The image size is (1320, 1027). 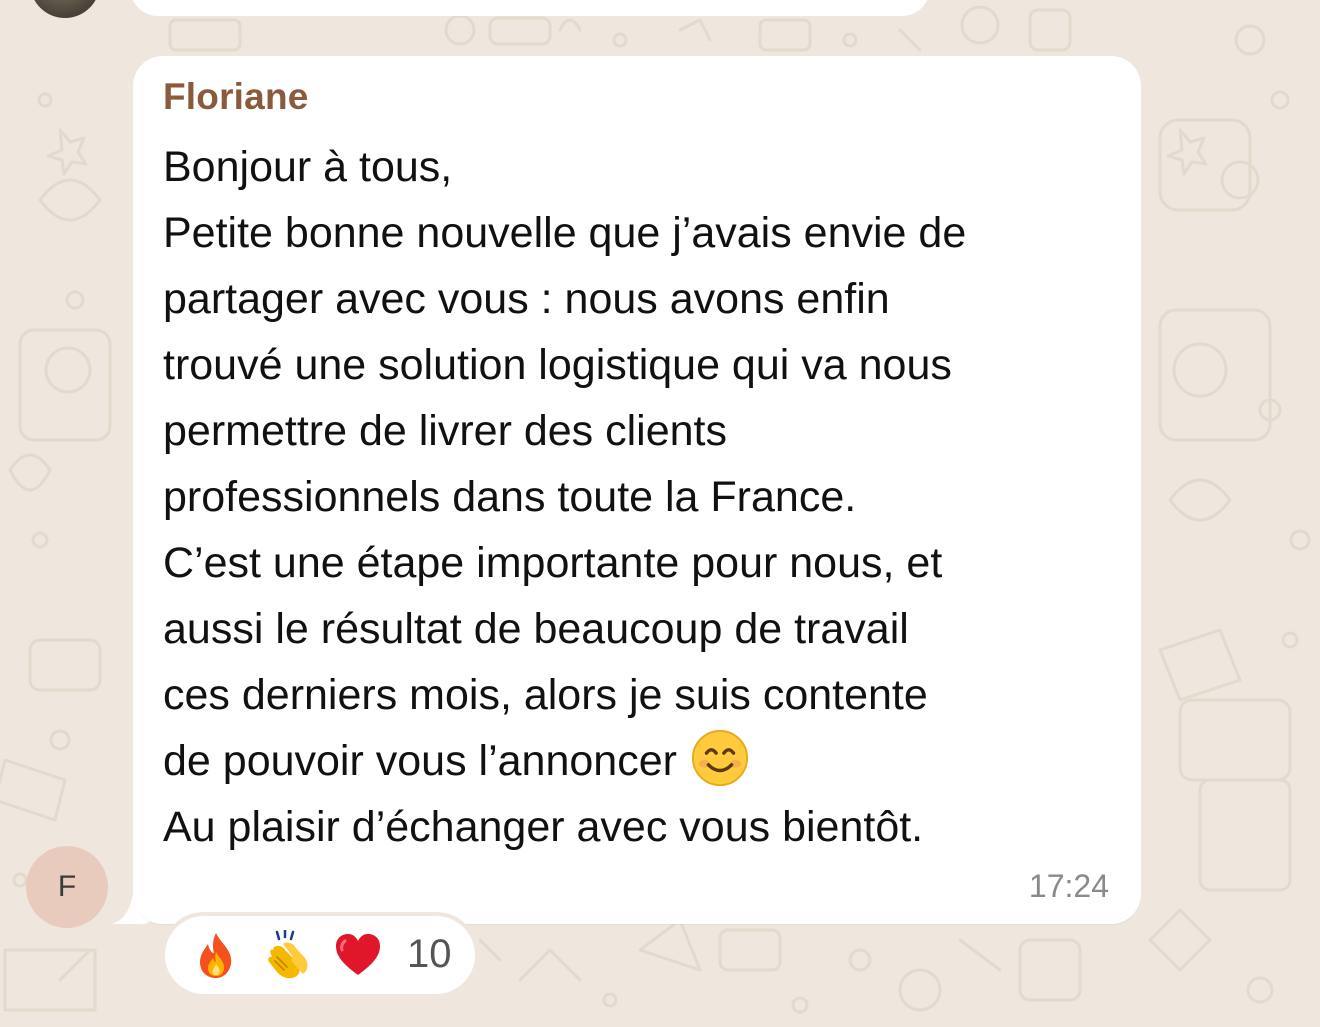 What do you see at coordinates (288, 954) in the screenshot?
I see `clapping-hands-icon` at bounding box center [288, 954].